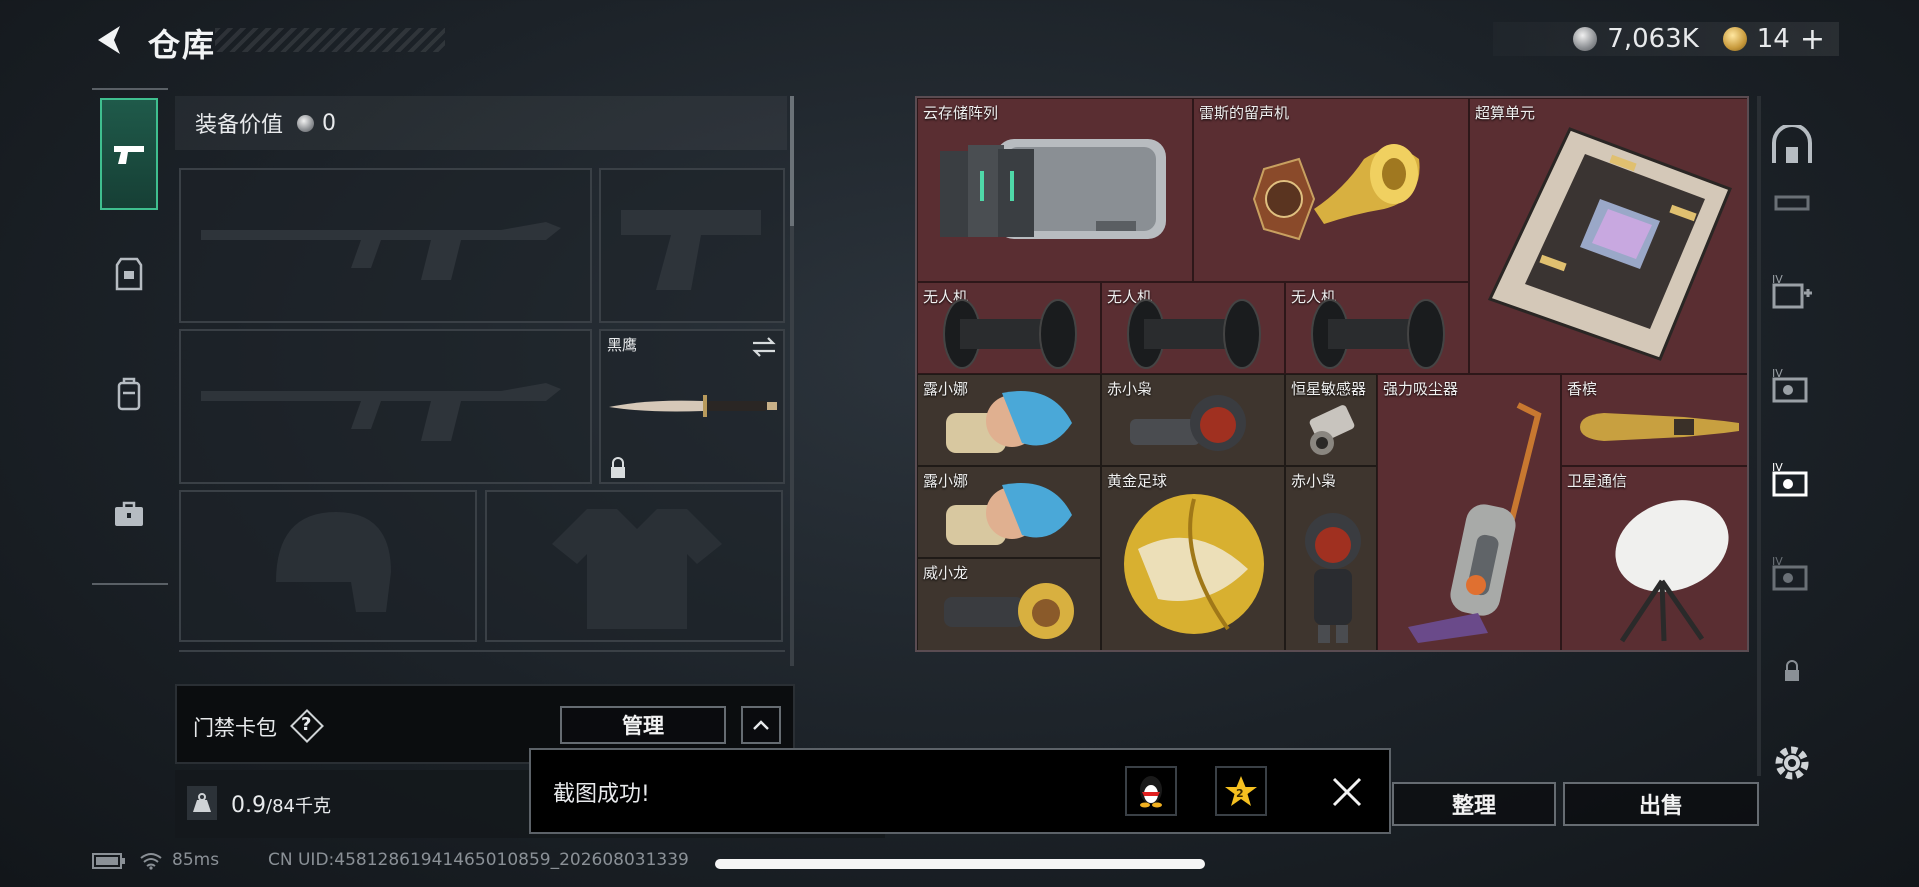  Describe the element at coordinates (961, 113) in the screenshot. I see `item-name: 云存储阵列` at that location.